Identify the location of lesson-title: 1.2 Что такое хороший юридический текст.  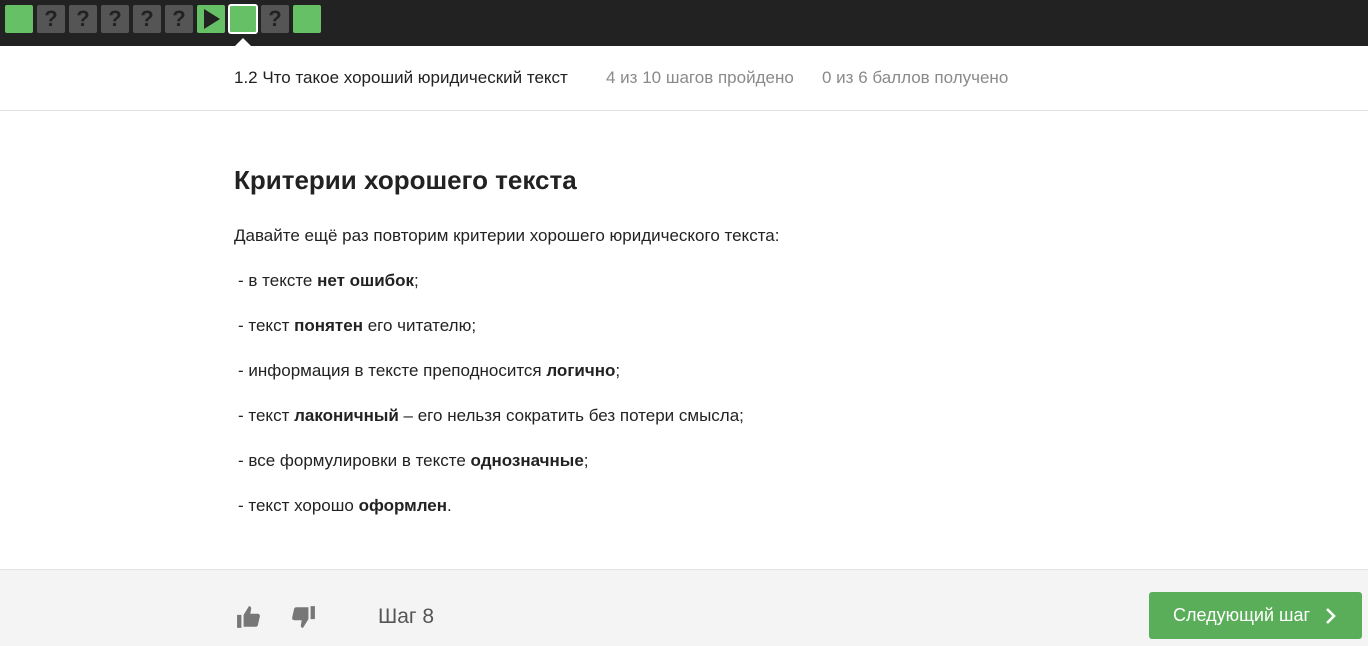
(401, 78).